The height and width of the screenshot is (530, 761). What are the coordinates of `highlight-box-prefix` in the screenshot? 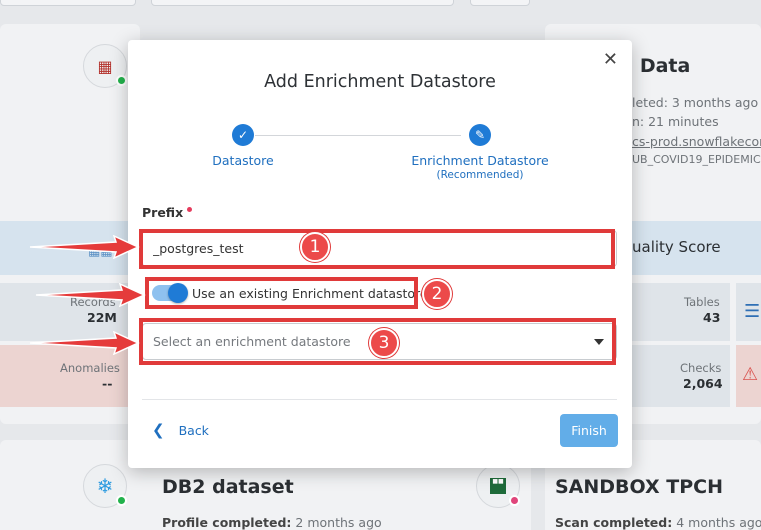 It's located at (377, 249).